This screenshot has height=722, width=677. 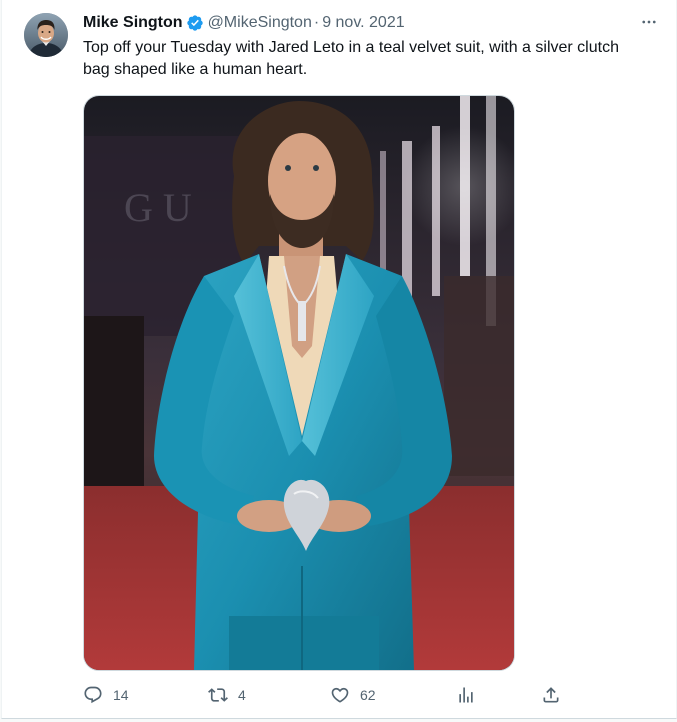 I want to click on retweet-count: 4, so click(x=242, y=695).